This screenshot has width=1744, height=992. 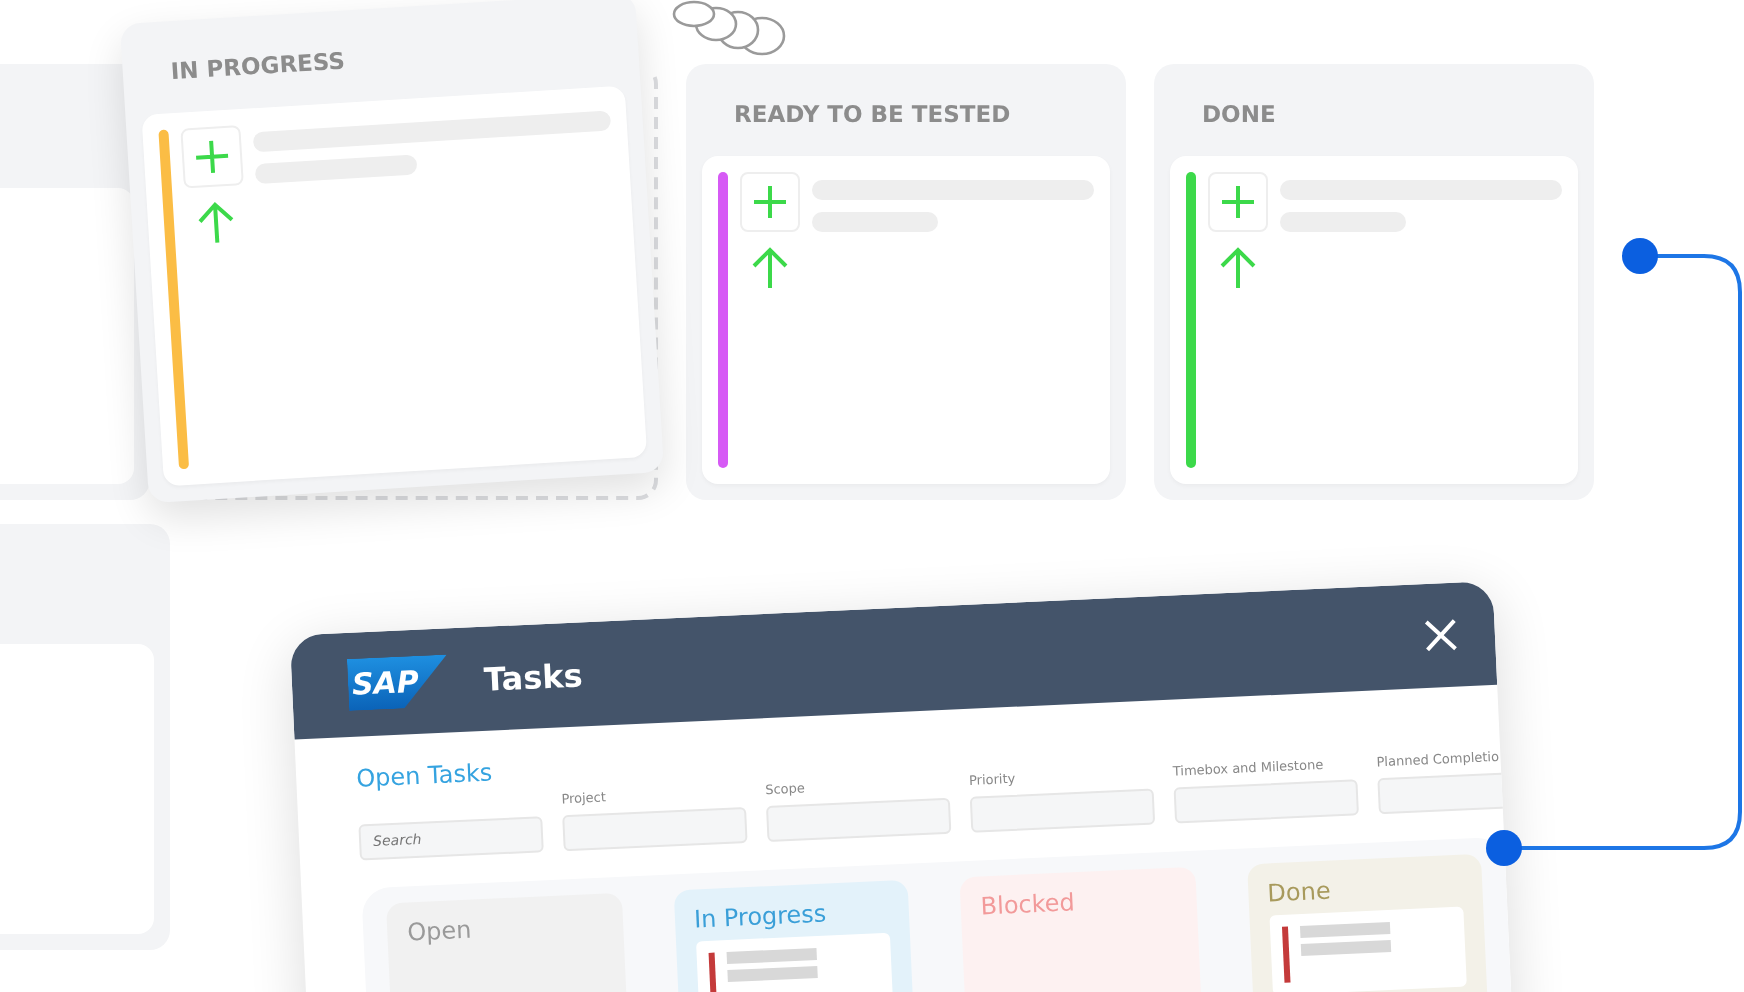 I want to click on column-title: IN PROGRESS, so click(x=257, y=66).